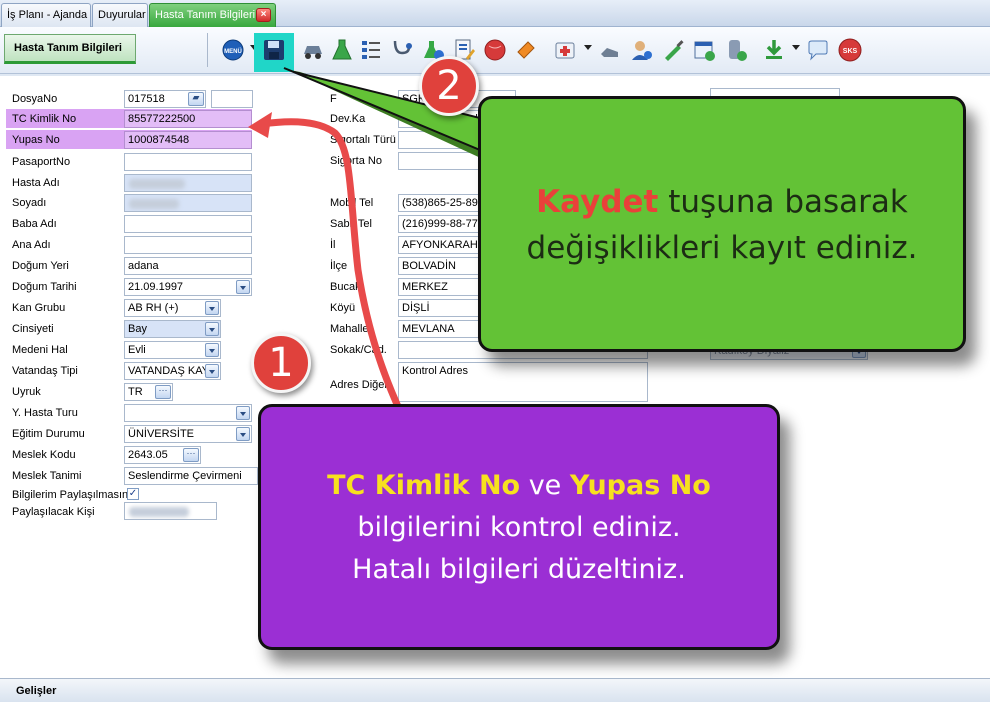 The width and height of the screenshot is (990, 702). Describe the element at coordinates (172, 329) in the screenshot. I see `cinsiyet-select: Bay` at that location.